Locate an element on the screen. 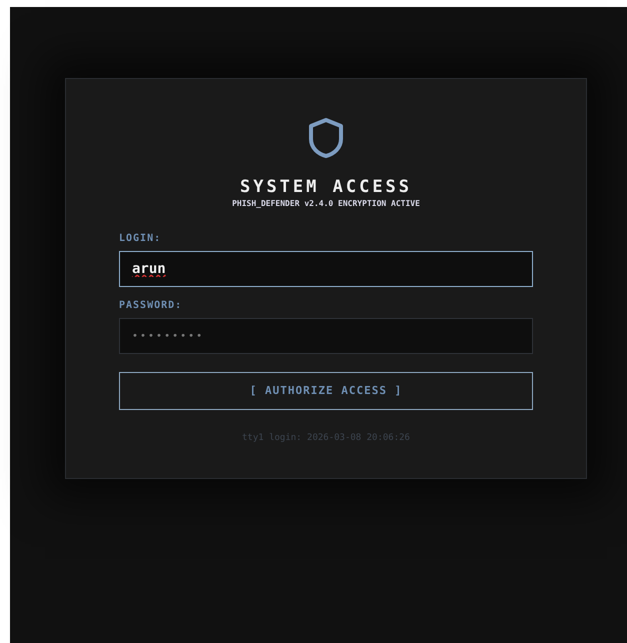  password-field: ••••••••• is located at coordinates (326, 336).